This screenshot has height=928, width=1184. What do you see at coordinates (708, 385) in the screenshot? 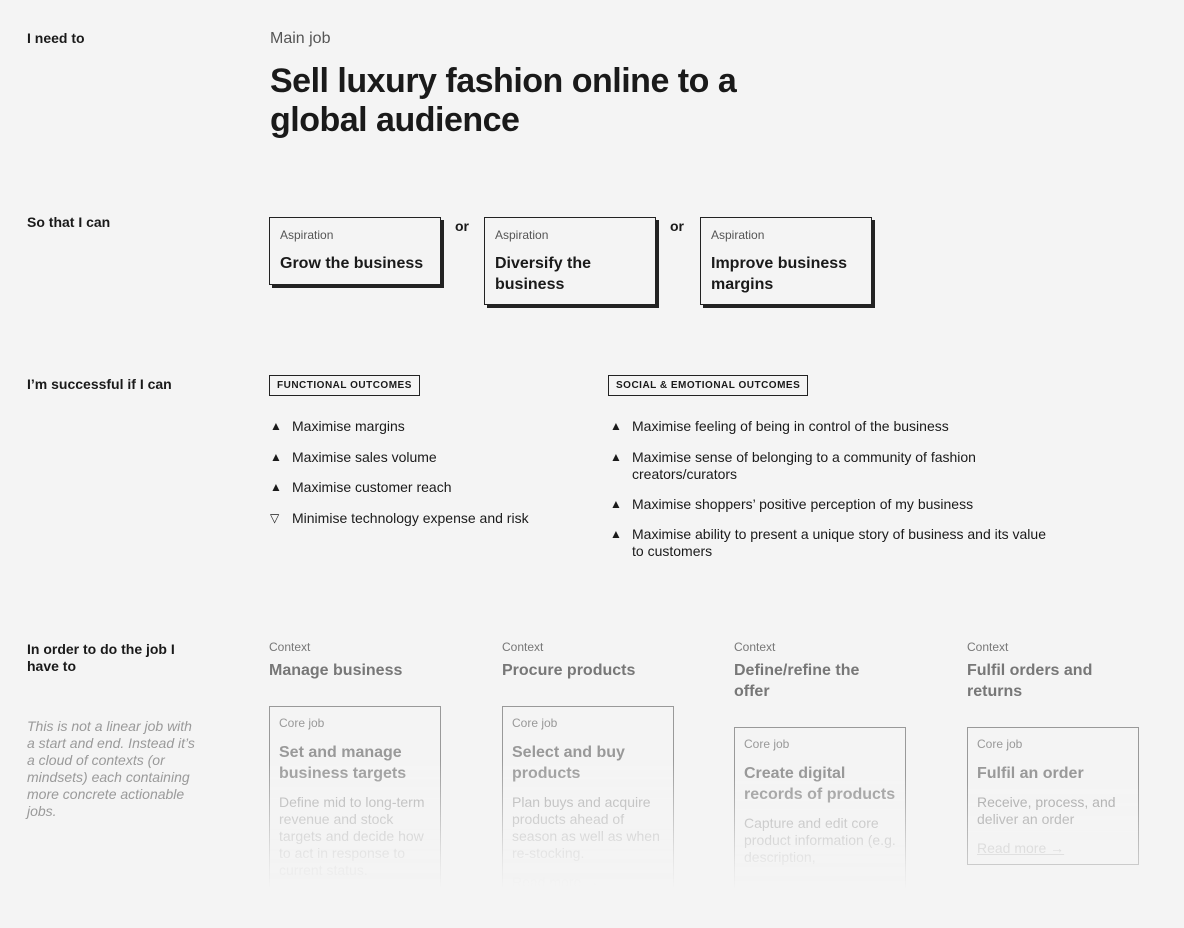
I see `social-outcomes-tag: Social & emotional outcomes` at bounding box center [708, 385].